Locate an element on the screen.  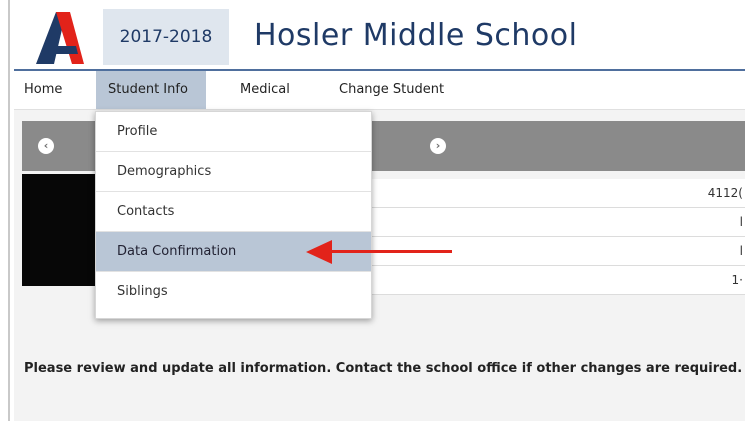
school-year-badge: 2017-2018 is located at coordinates (166, 37).